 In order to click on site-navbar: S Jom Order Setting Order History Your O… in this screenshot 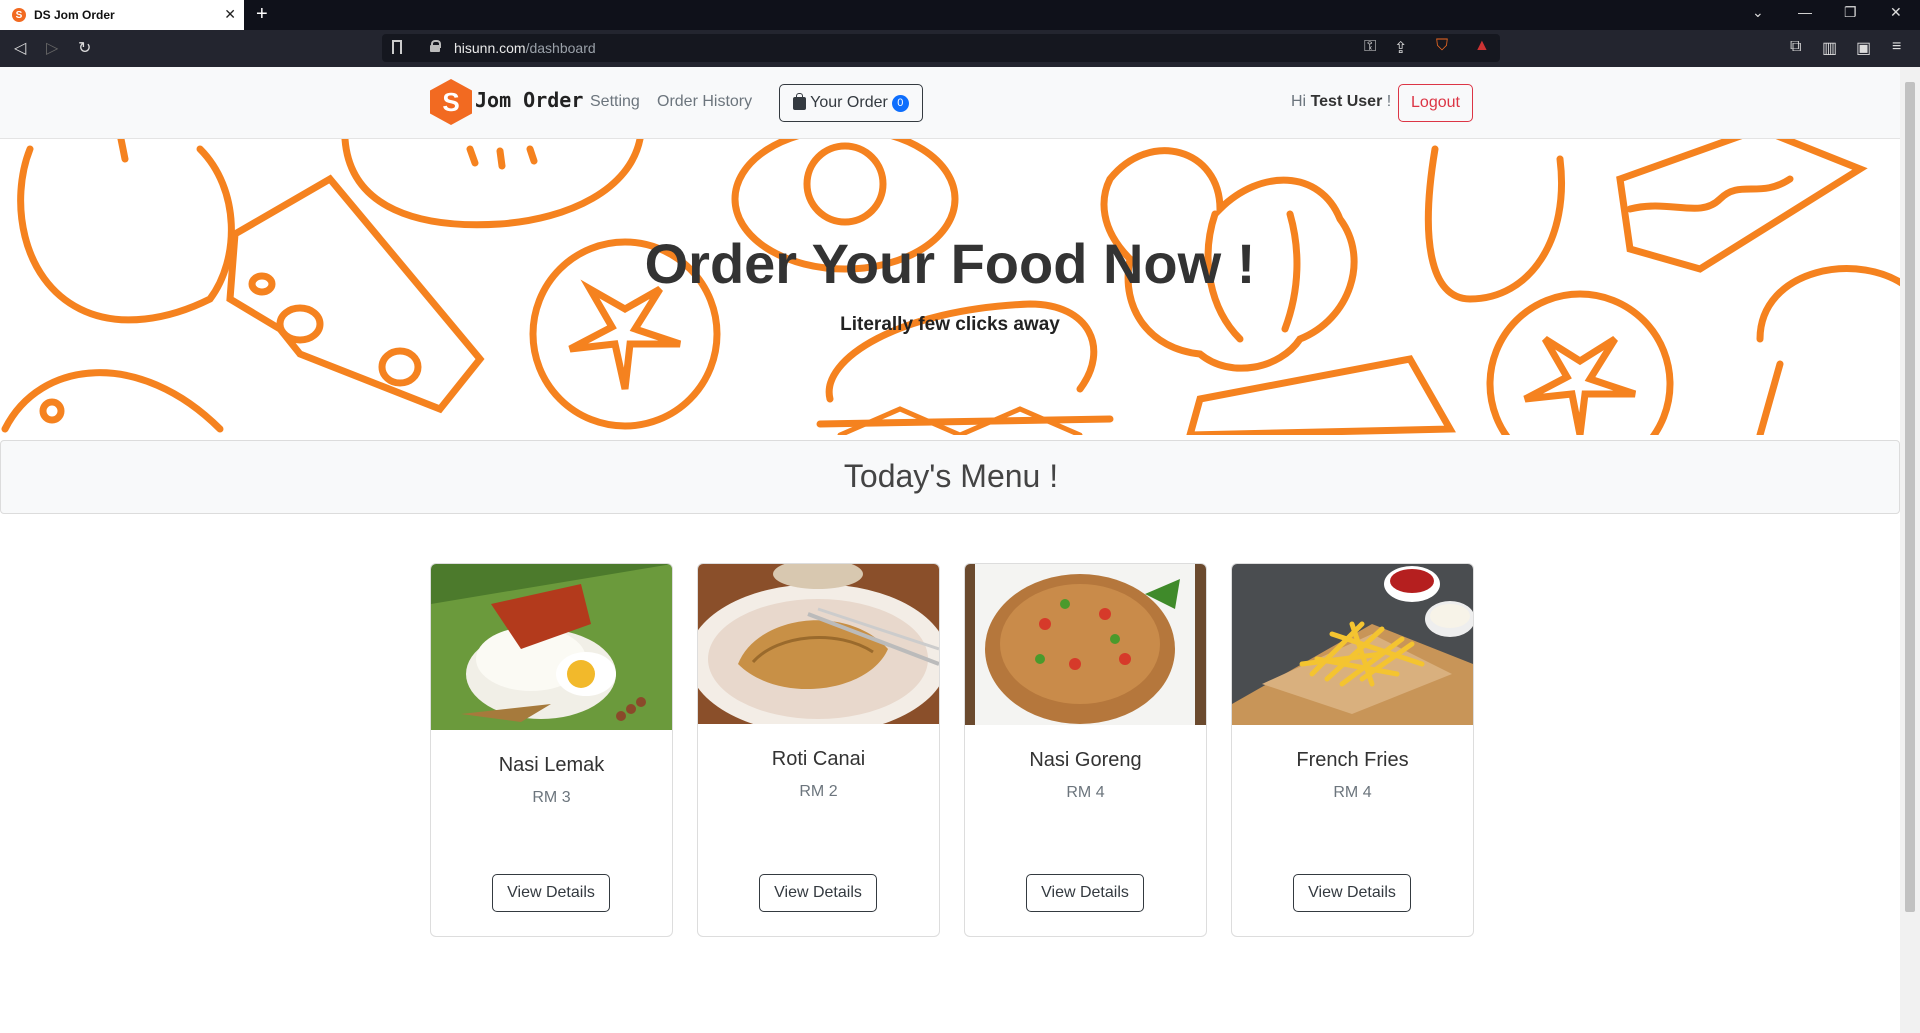, I will do `click(950, 103)`.